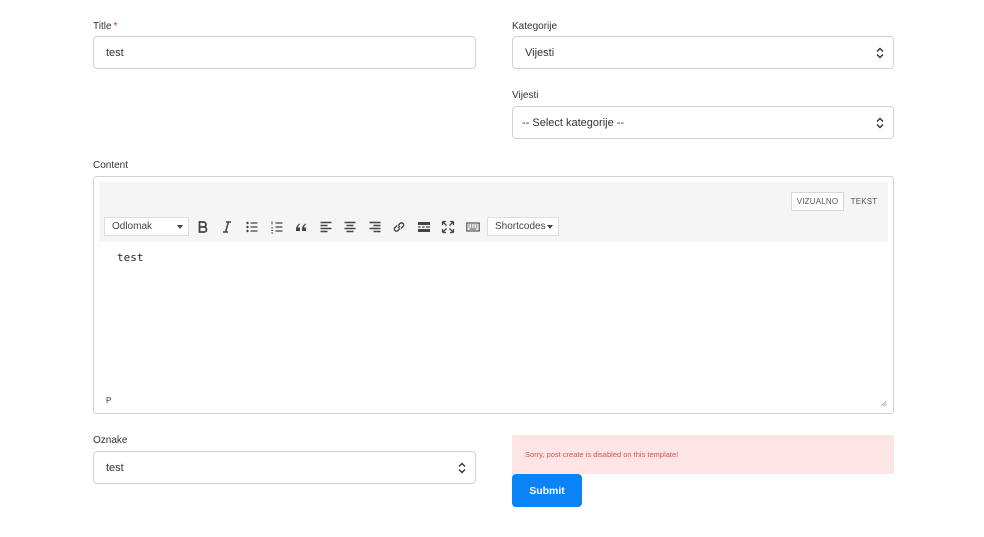  What do you see at coordinates (132, 226) in the screenshot?
I see `format-select-value: Odlomak` at bounding box center [132, 226].